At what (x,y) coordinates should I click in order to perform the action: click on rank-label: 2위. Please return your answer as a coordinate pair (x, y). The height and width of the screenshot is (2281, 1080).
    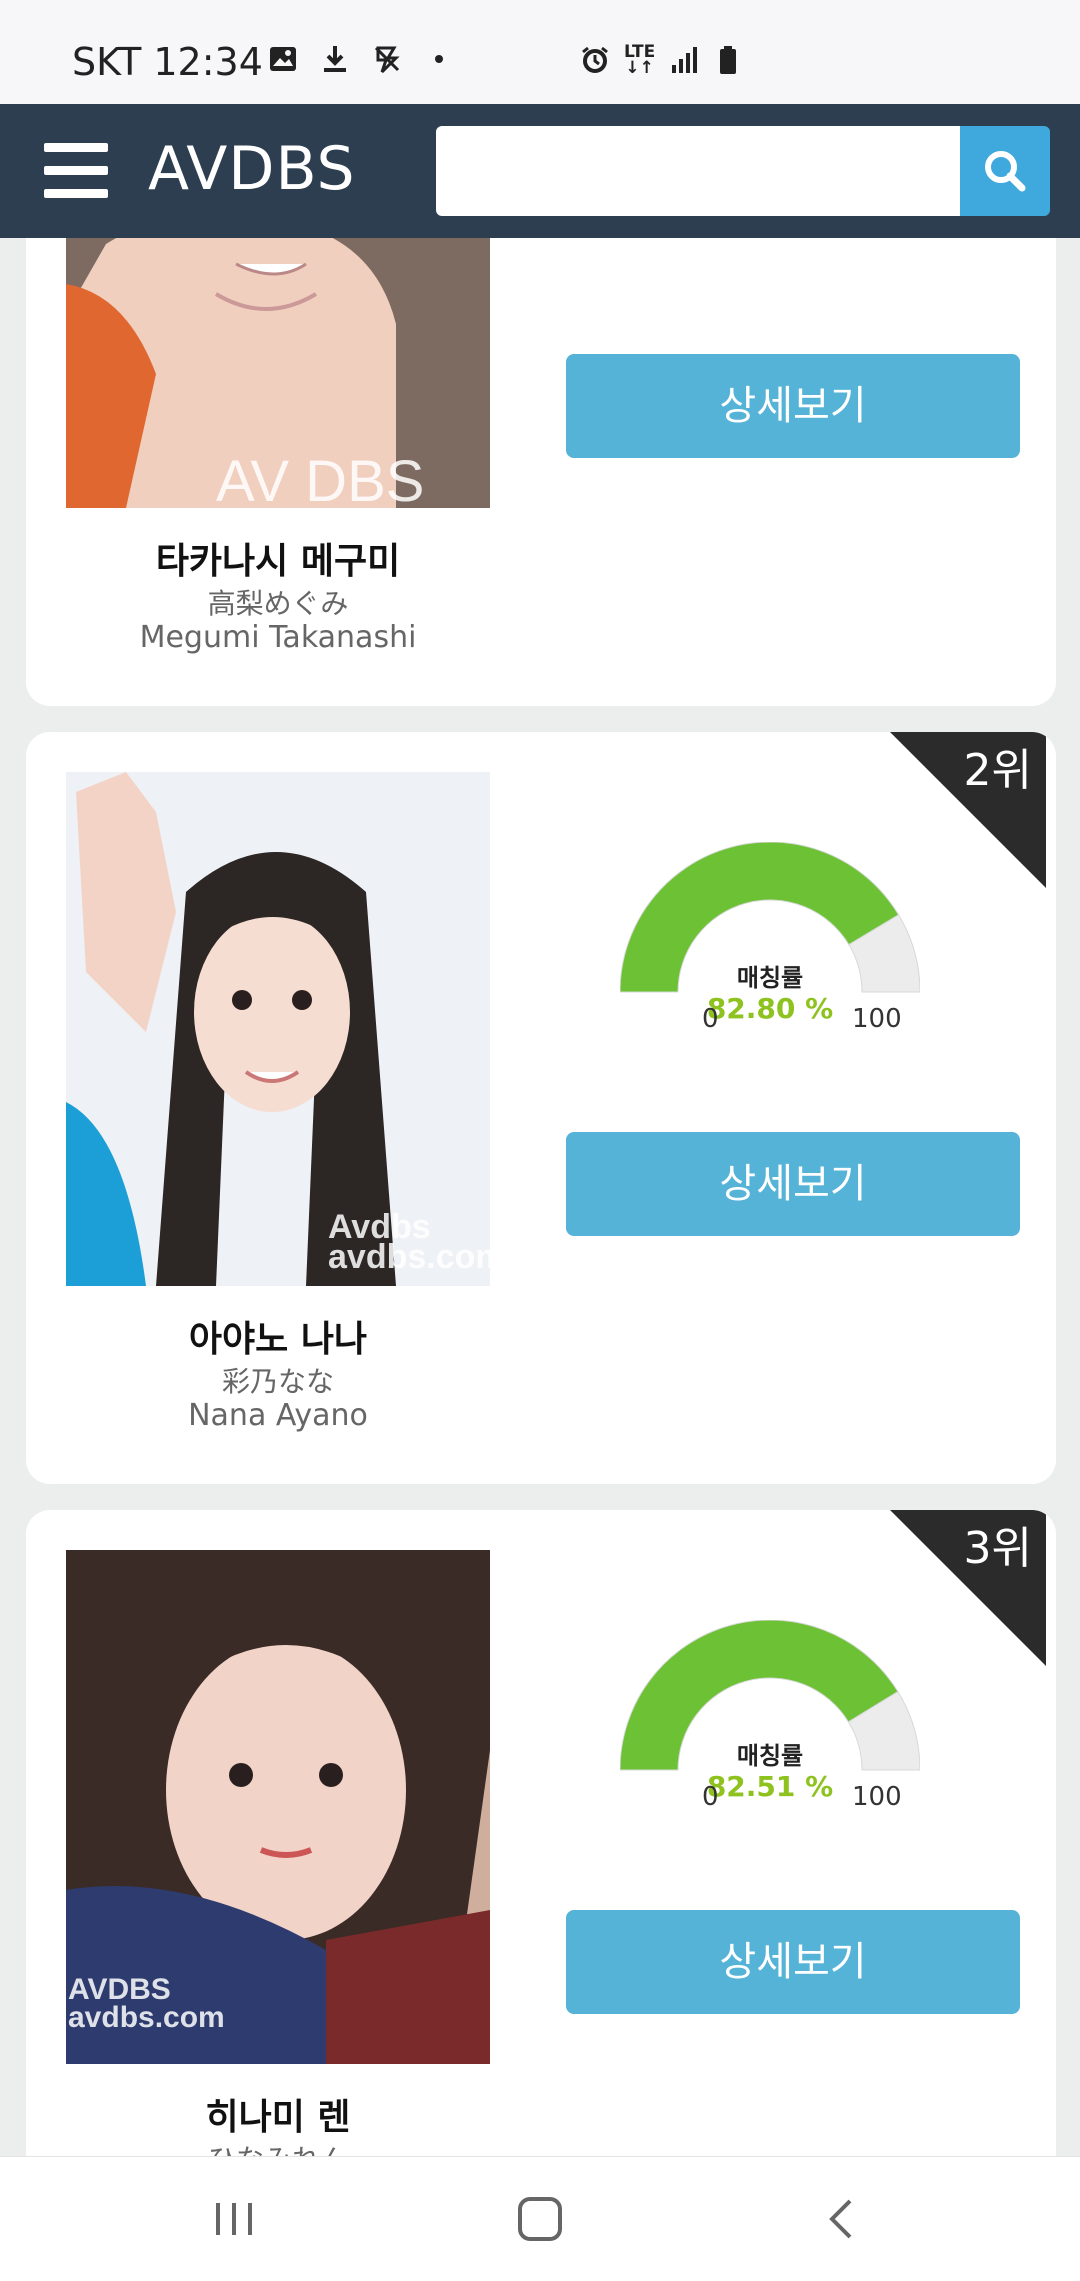
    Looking at the image, I should click on (997, 770).